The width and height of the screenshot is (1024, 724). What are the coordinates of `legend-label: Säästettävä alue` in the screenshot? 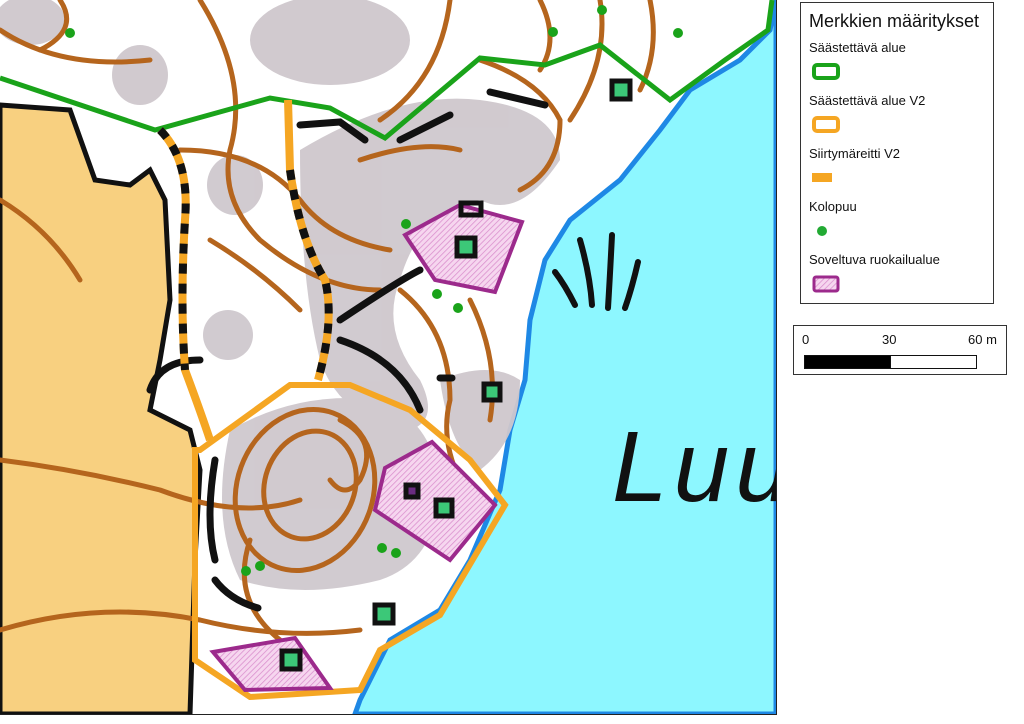 It's located at (857, 47).